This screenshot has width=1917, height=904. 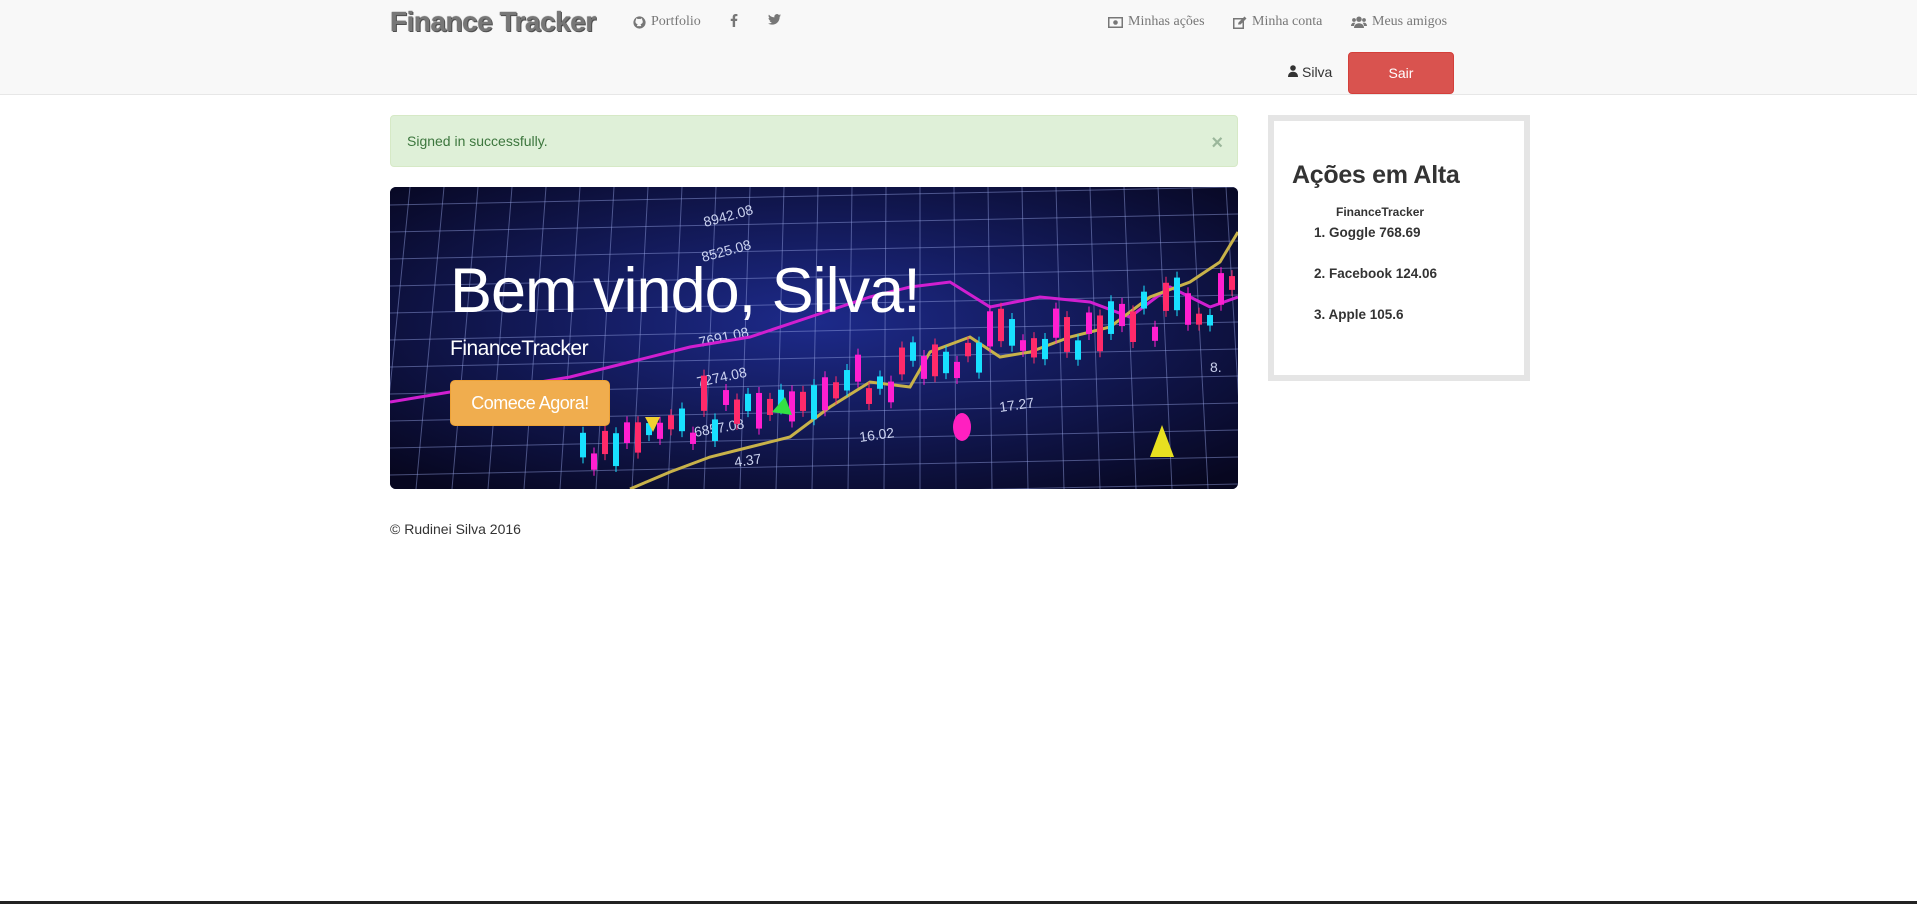 I want to click on get-started-button: Comece Agora!, so click(x=530, y=403).